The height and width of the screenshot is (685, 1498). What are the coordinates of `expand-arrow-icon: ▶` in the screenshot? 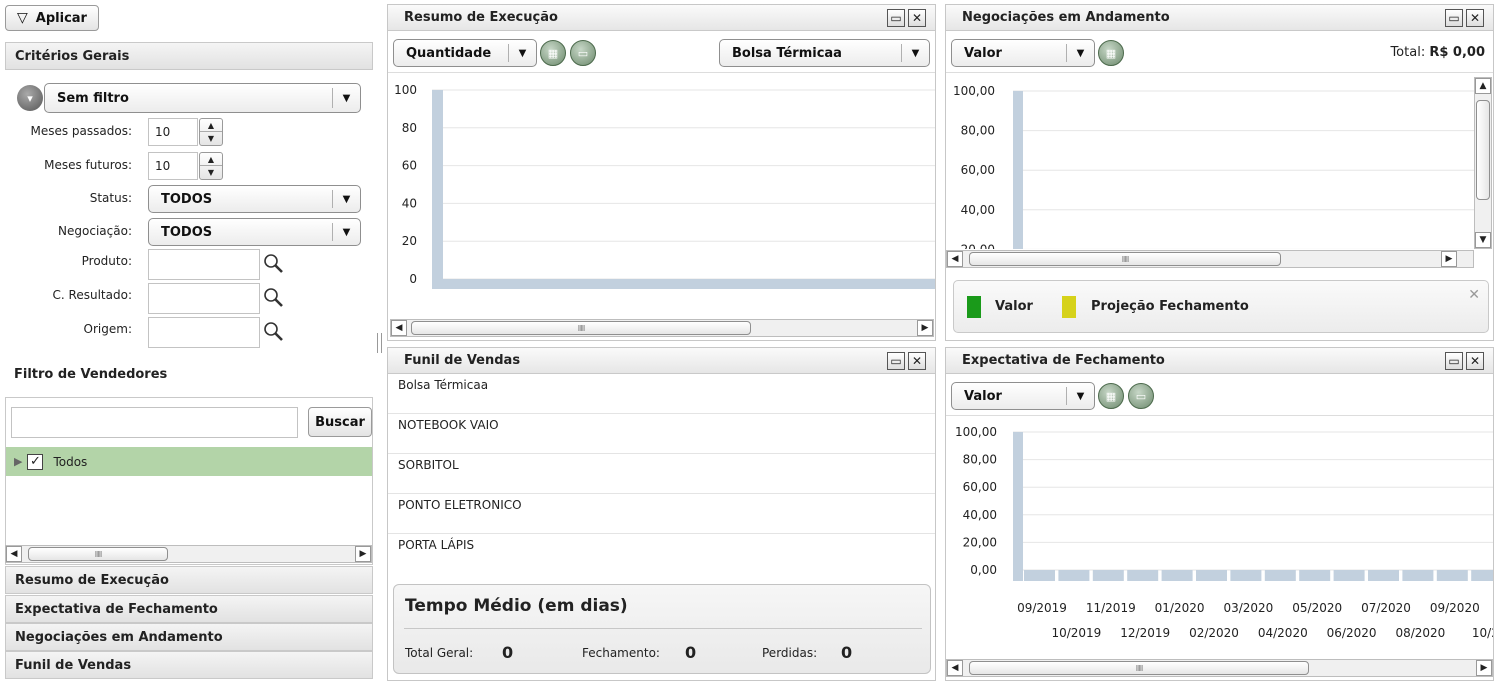 It's located at (18, 461).